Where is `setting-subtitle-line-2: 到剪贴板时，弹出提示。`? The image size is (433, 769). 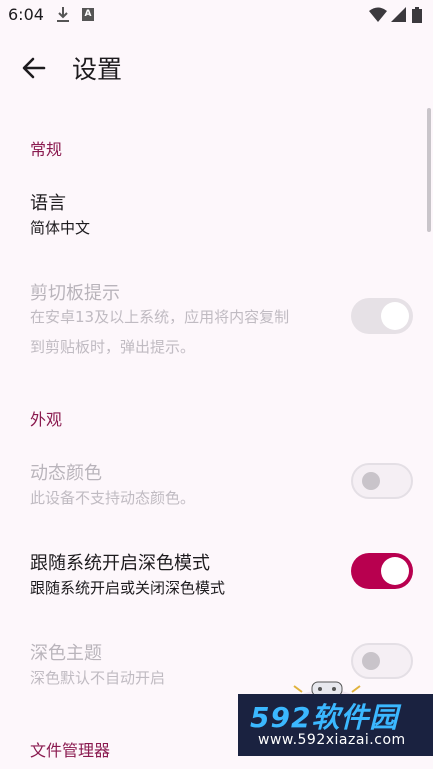 setting-subtitle-line-2: 到剪贴板时，弹出提示。 is located at coordinates (113, 347).